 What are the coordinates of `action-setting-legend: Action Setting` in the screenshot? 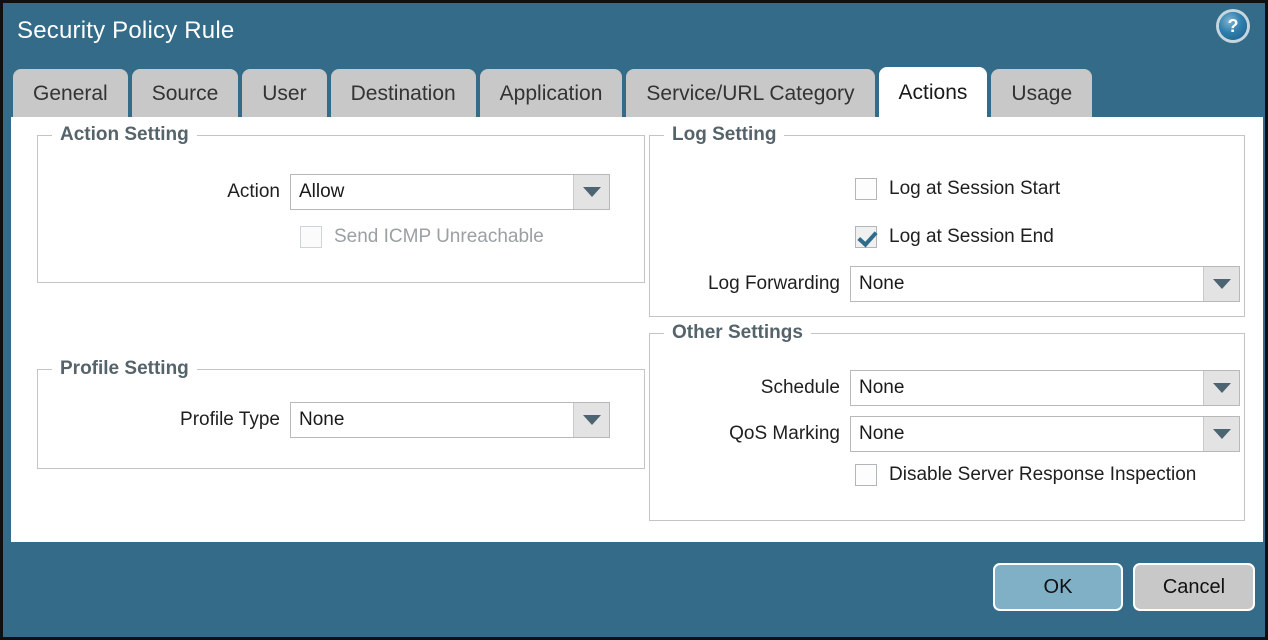 It's located at (124, 135).